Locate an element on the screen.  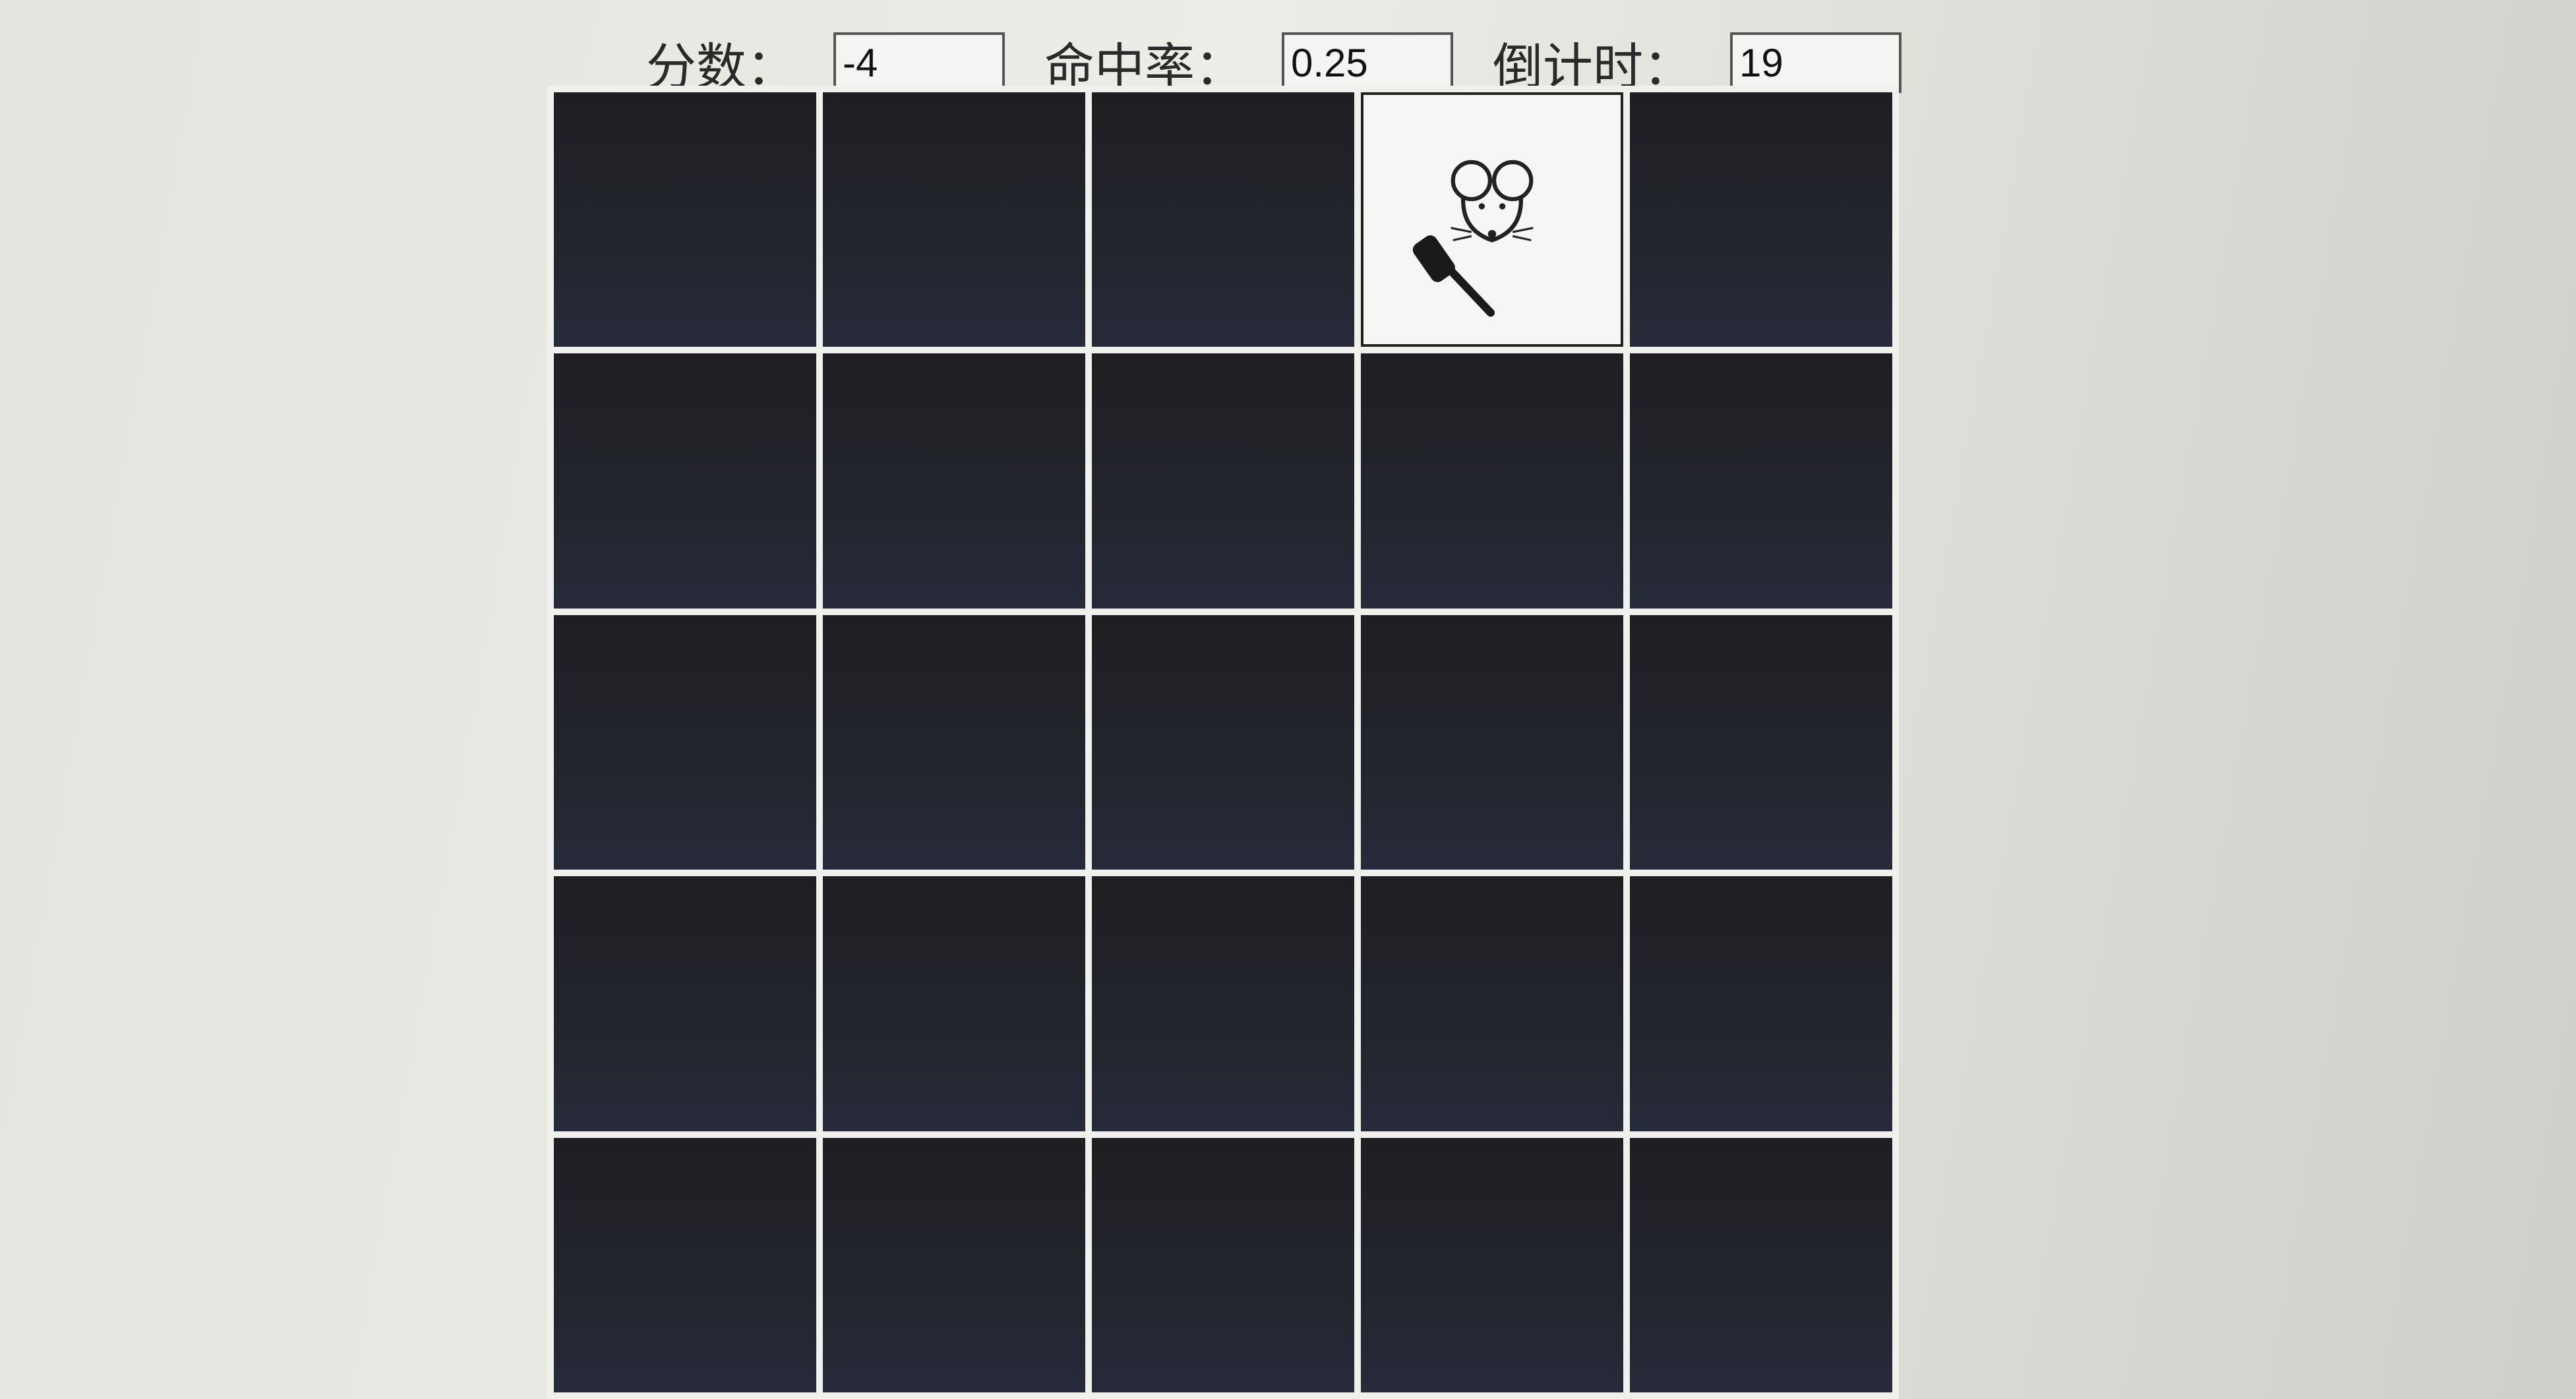
board-cell-r3-c3 is located at coordinates (1223, 742).